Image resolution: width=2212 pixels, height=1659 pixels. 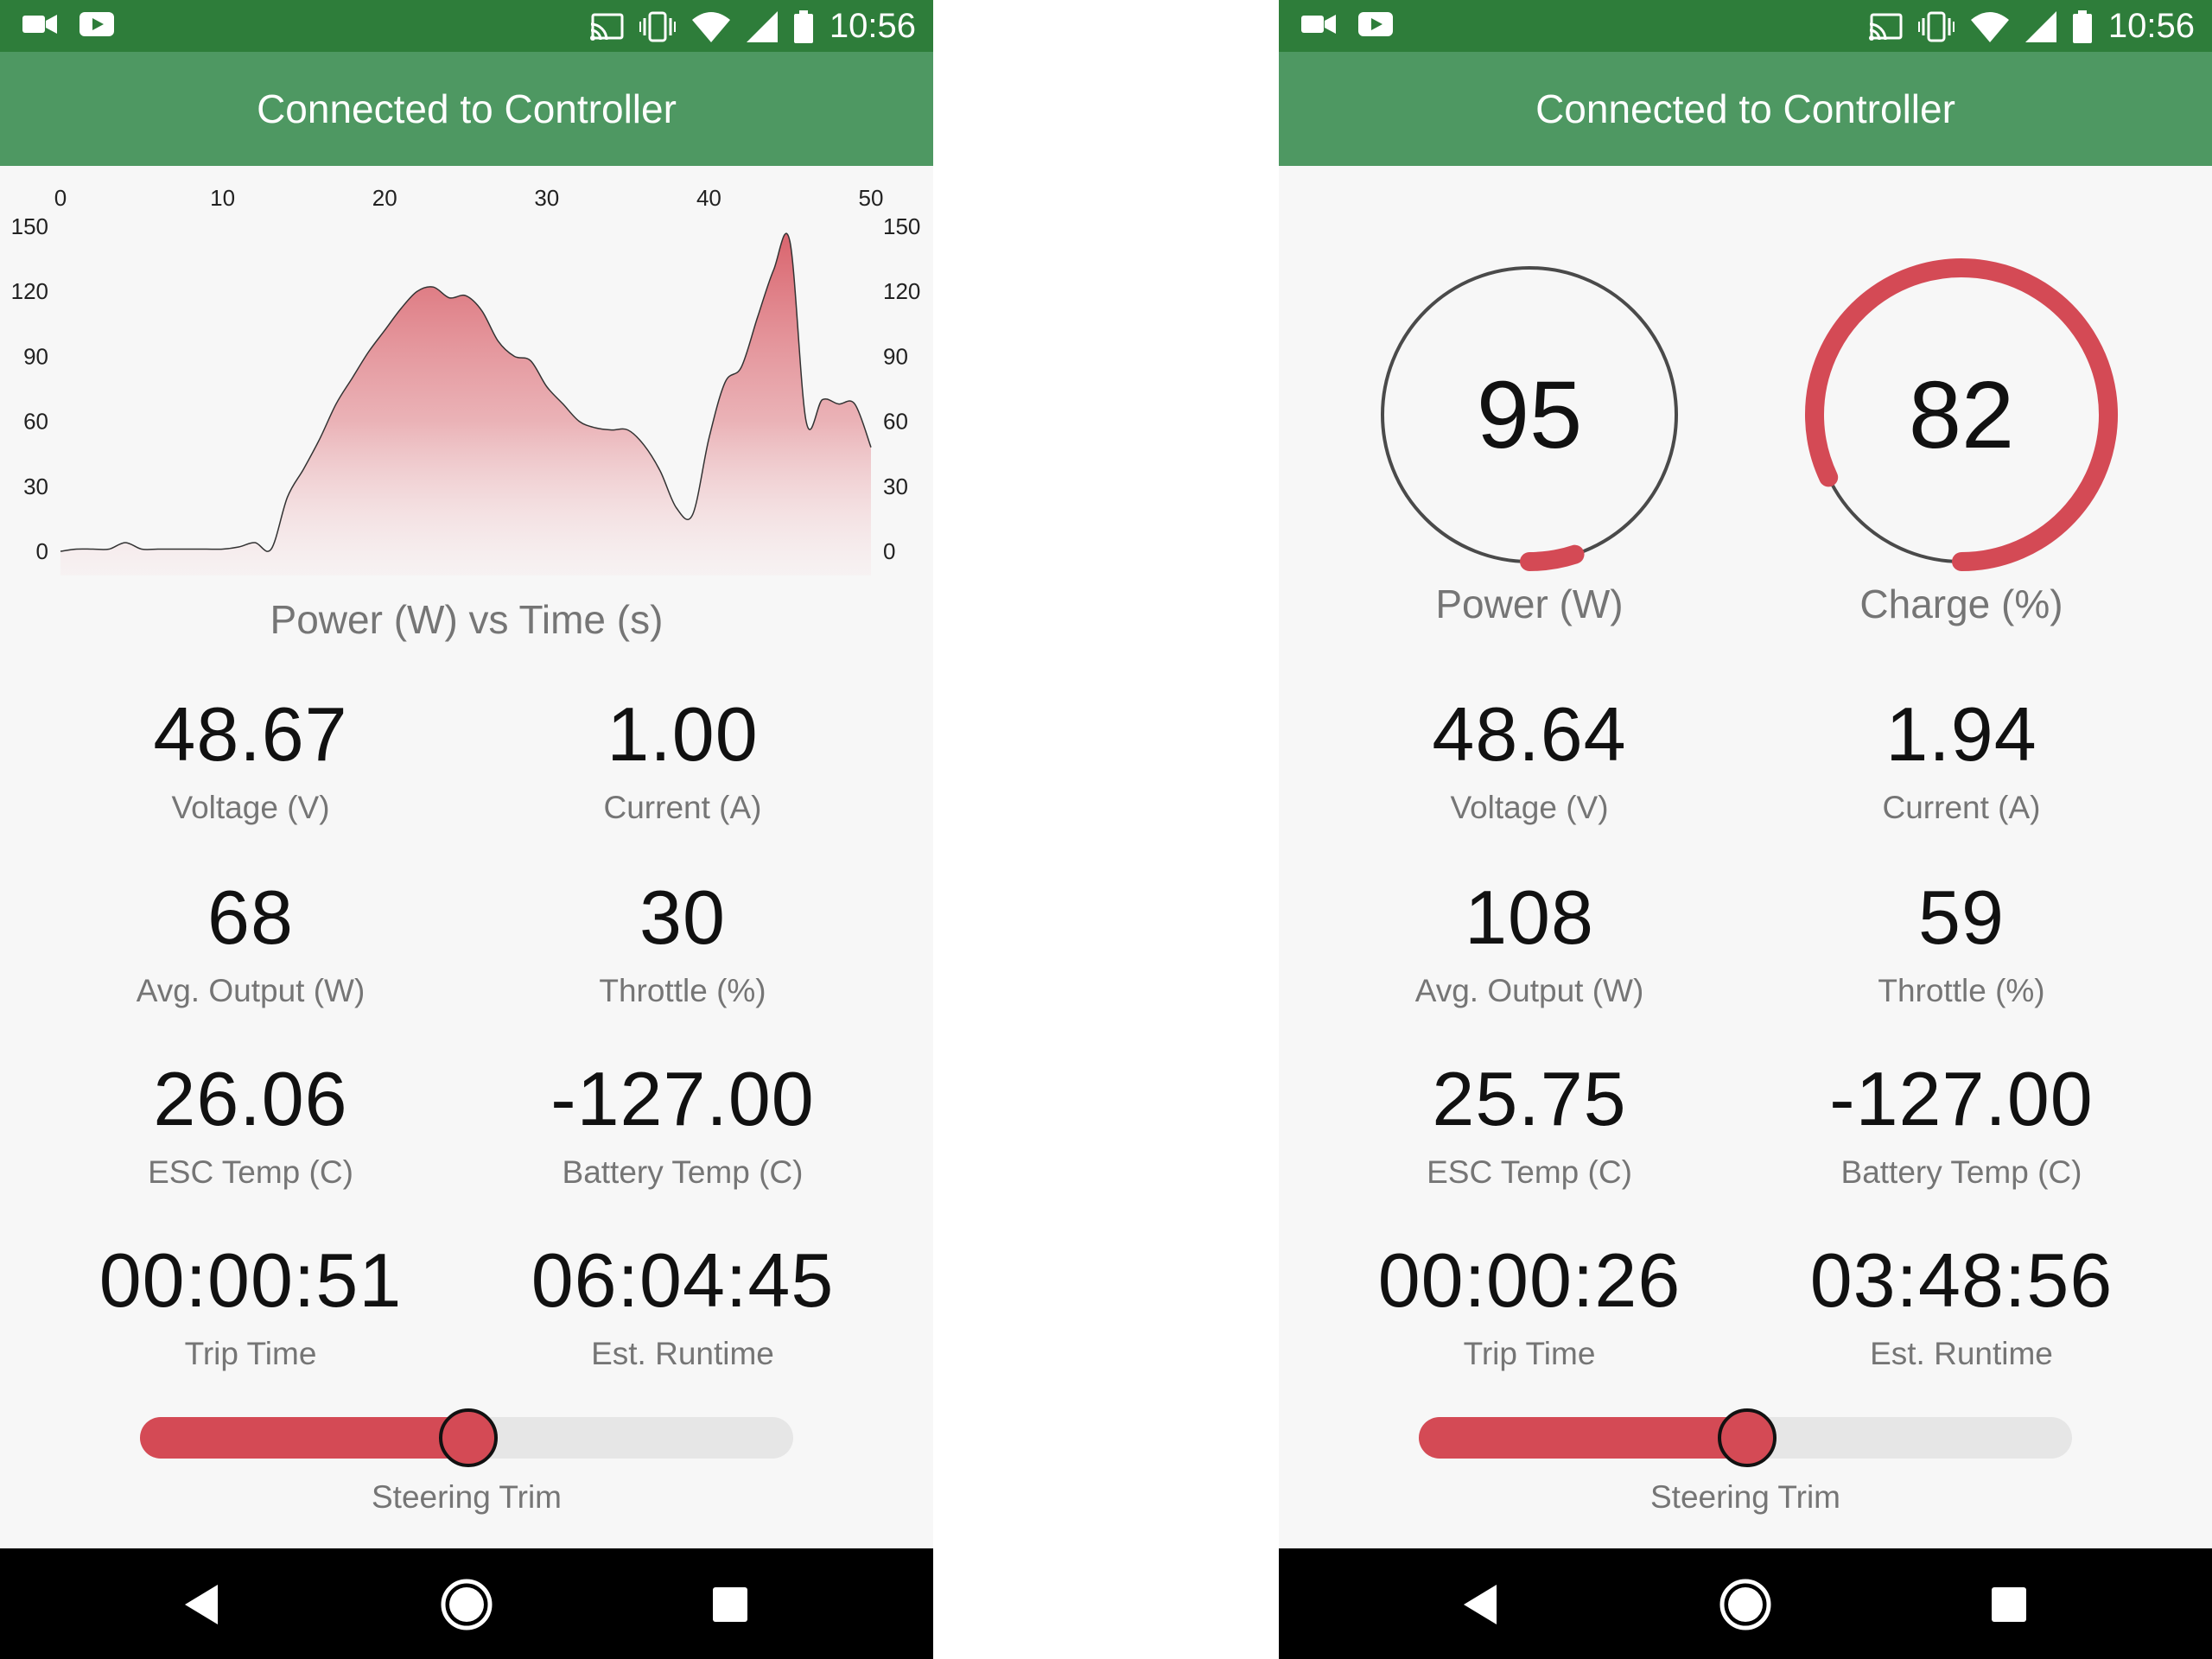 I want to click on est-runtime-stat: 03:48:56 Est. Runtime, so click(x=1961, y=1305).